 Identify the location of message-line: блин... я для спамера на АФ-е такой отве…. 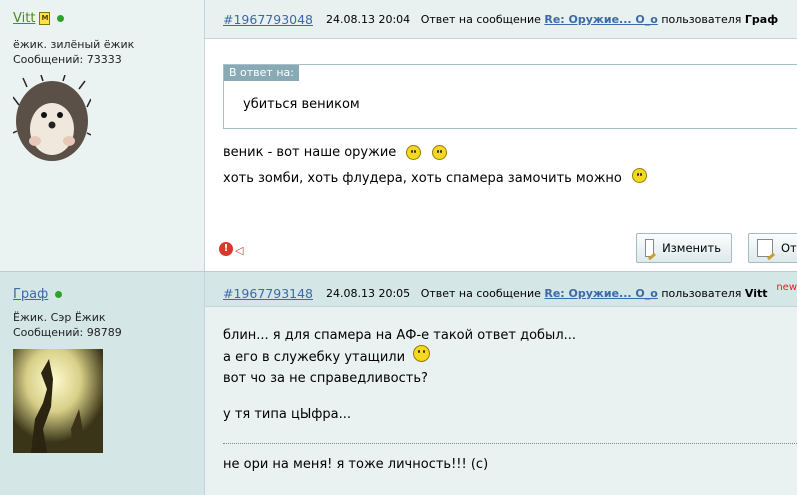
(400, 335).